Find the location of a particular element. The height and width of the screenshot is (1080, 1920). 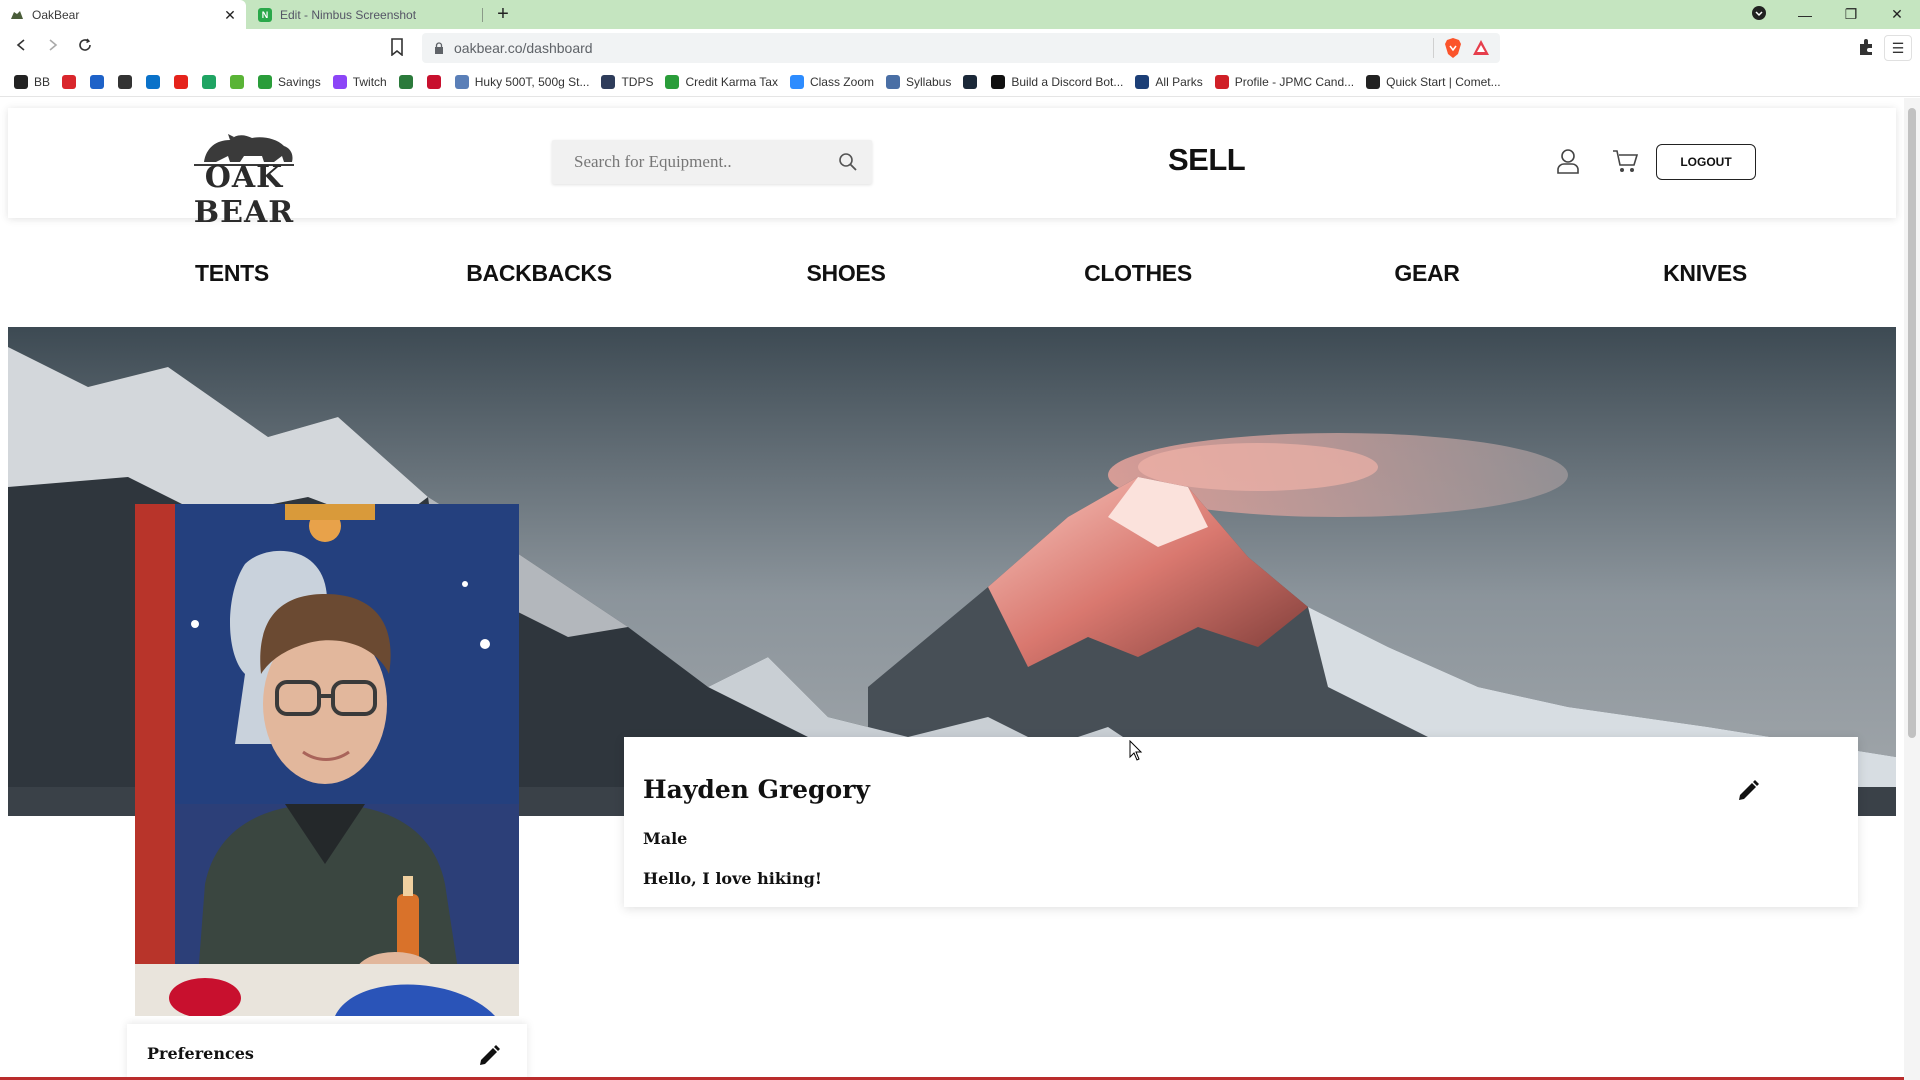

nav-backbacks: BACKBACKS is located at coordinates (539, 273).